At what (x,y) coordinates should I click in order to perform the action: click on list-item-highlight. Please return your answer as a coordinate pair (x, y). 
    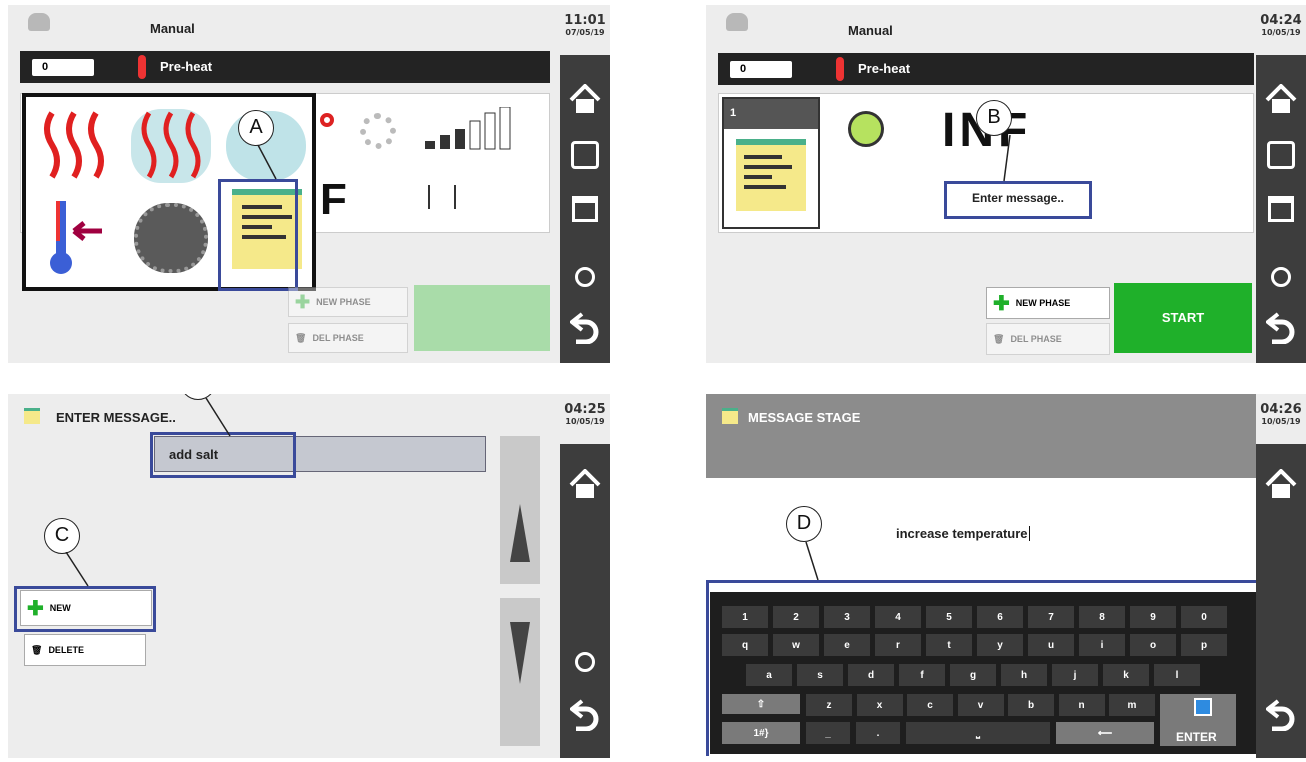
    Looking at the image, I should click on (223, 455).